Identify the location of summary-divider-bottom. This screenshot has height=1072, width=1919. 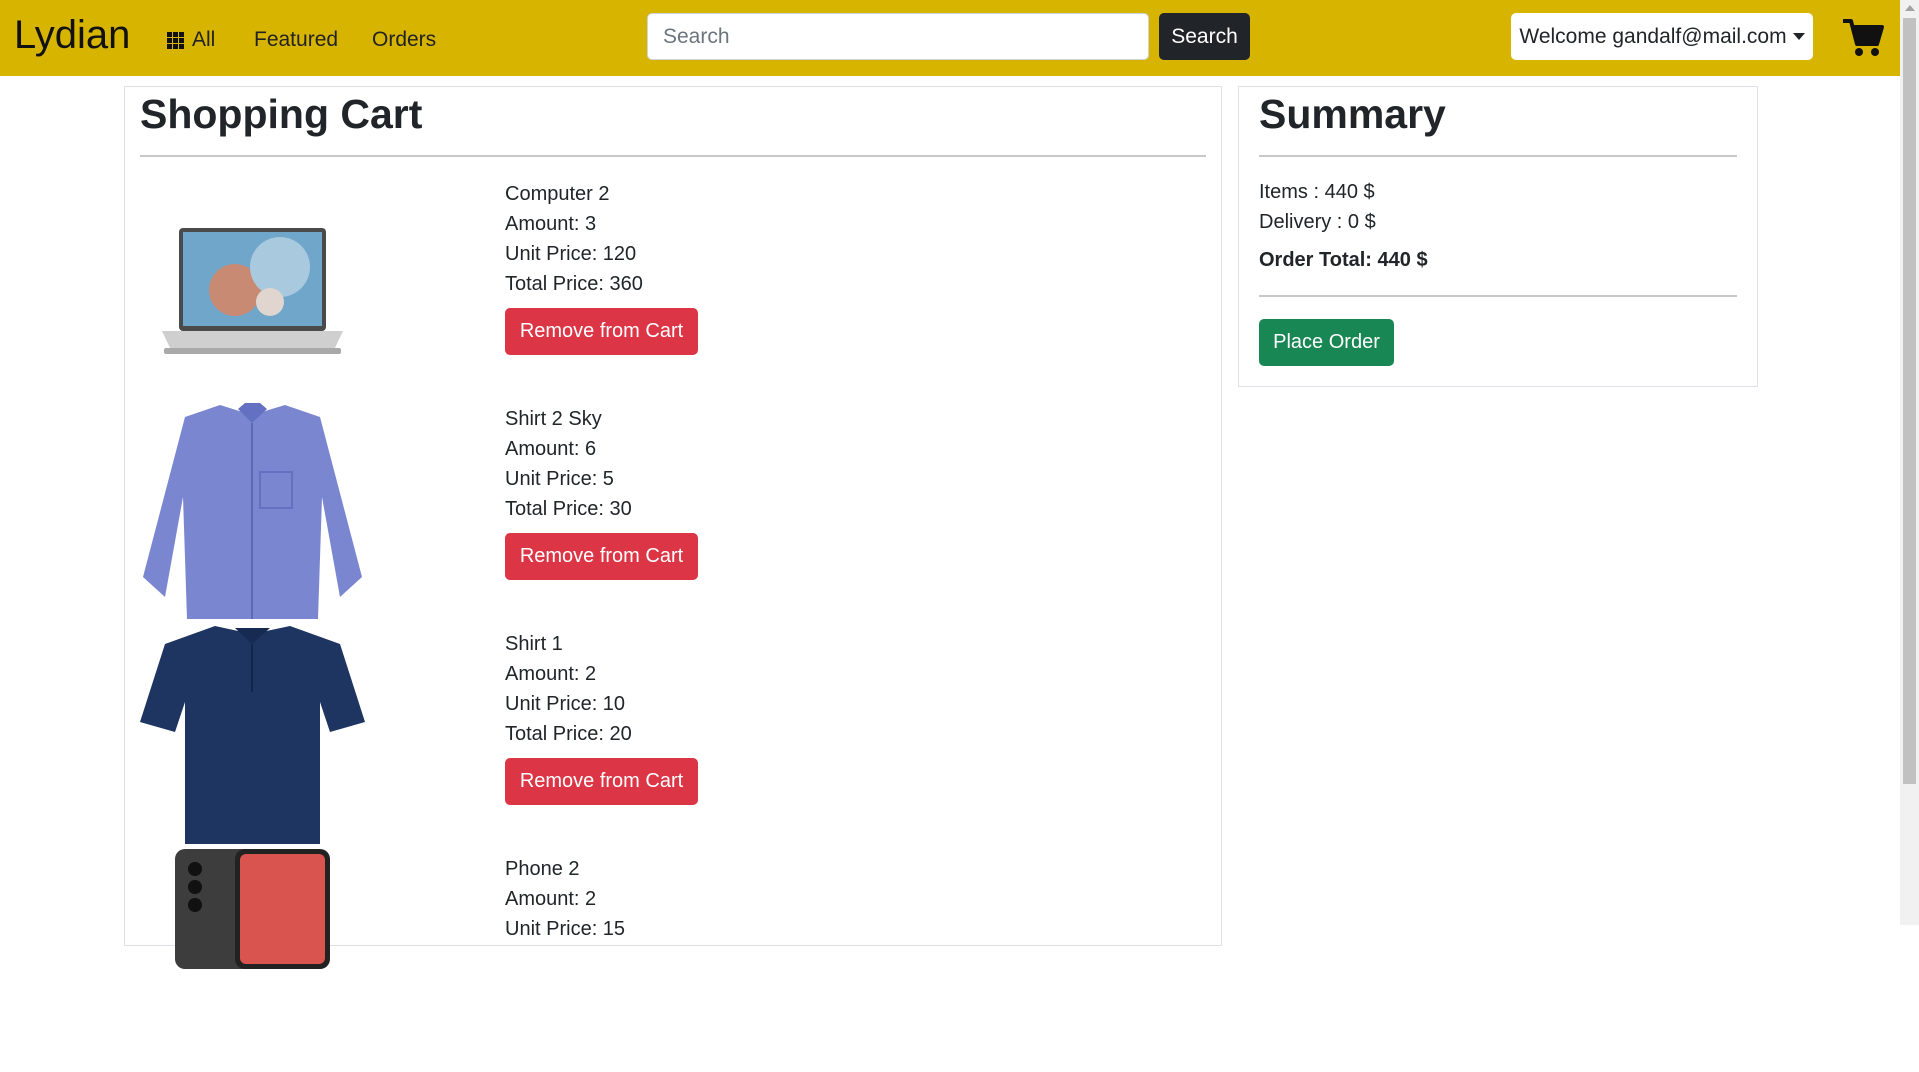
(1498, 296).